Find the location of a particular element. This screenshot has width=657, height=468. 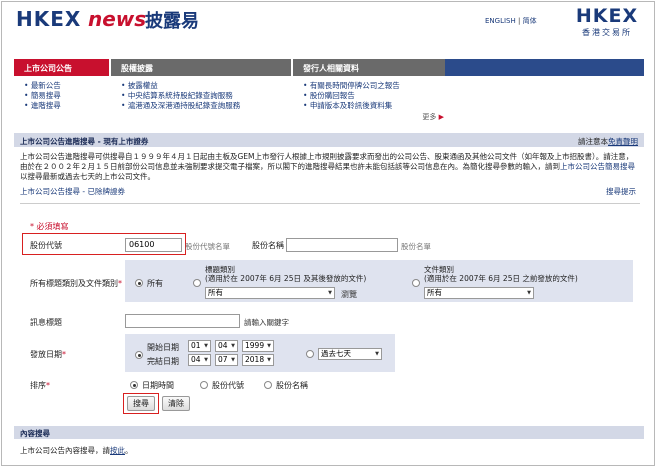

content-search-suffix: 。 is located at coordinates (129, 450).